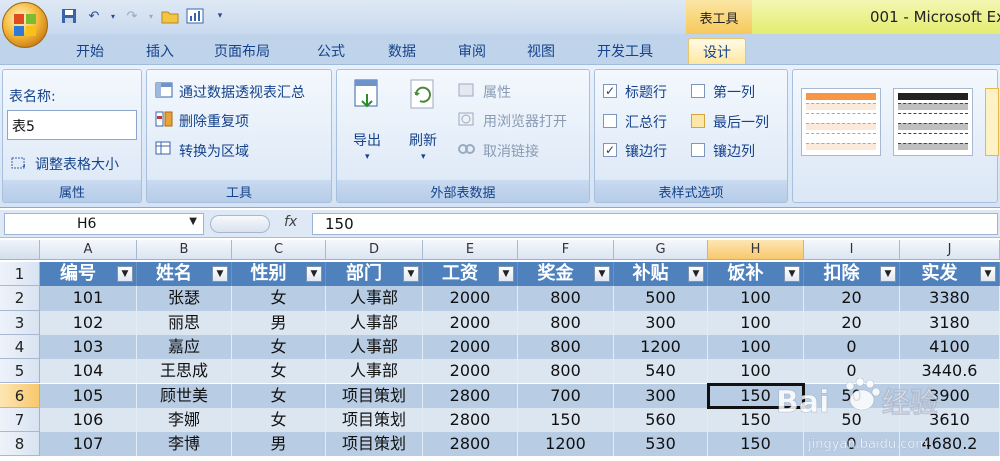 The image size is (1000, 461). Describe the element at coordinates (950, 444) in the screenshot. I see `cell-j8: 4680.2` at that location.